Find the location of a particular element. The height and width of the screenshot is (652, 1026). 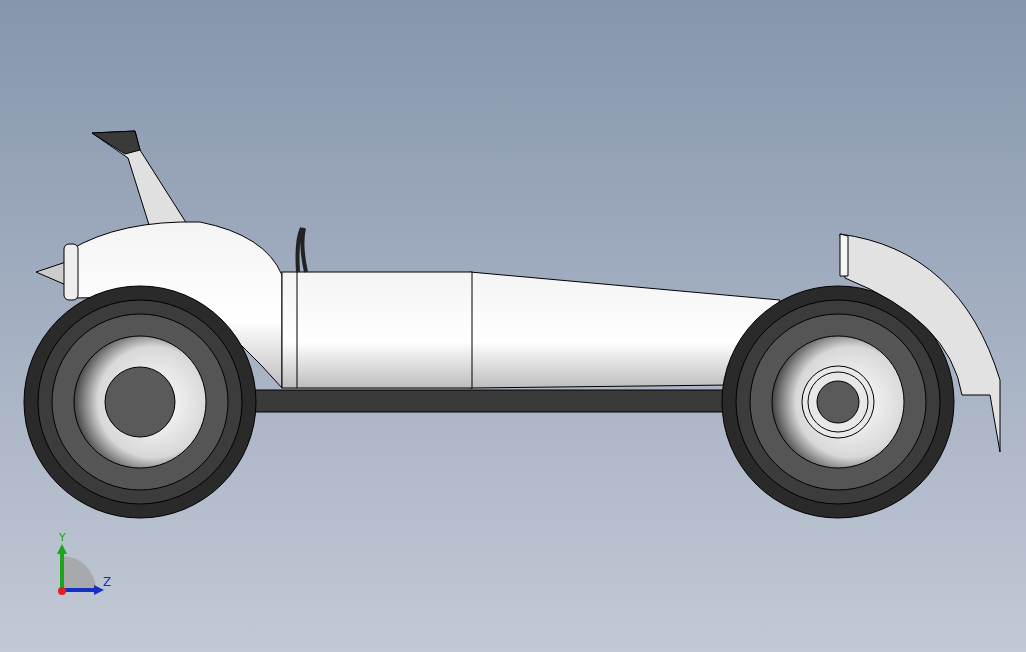

y-axis-label: Y is located at coordinates (62, 537).